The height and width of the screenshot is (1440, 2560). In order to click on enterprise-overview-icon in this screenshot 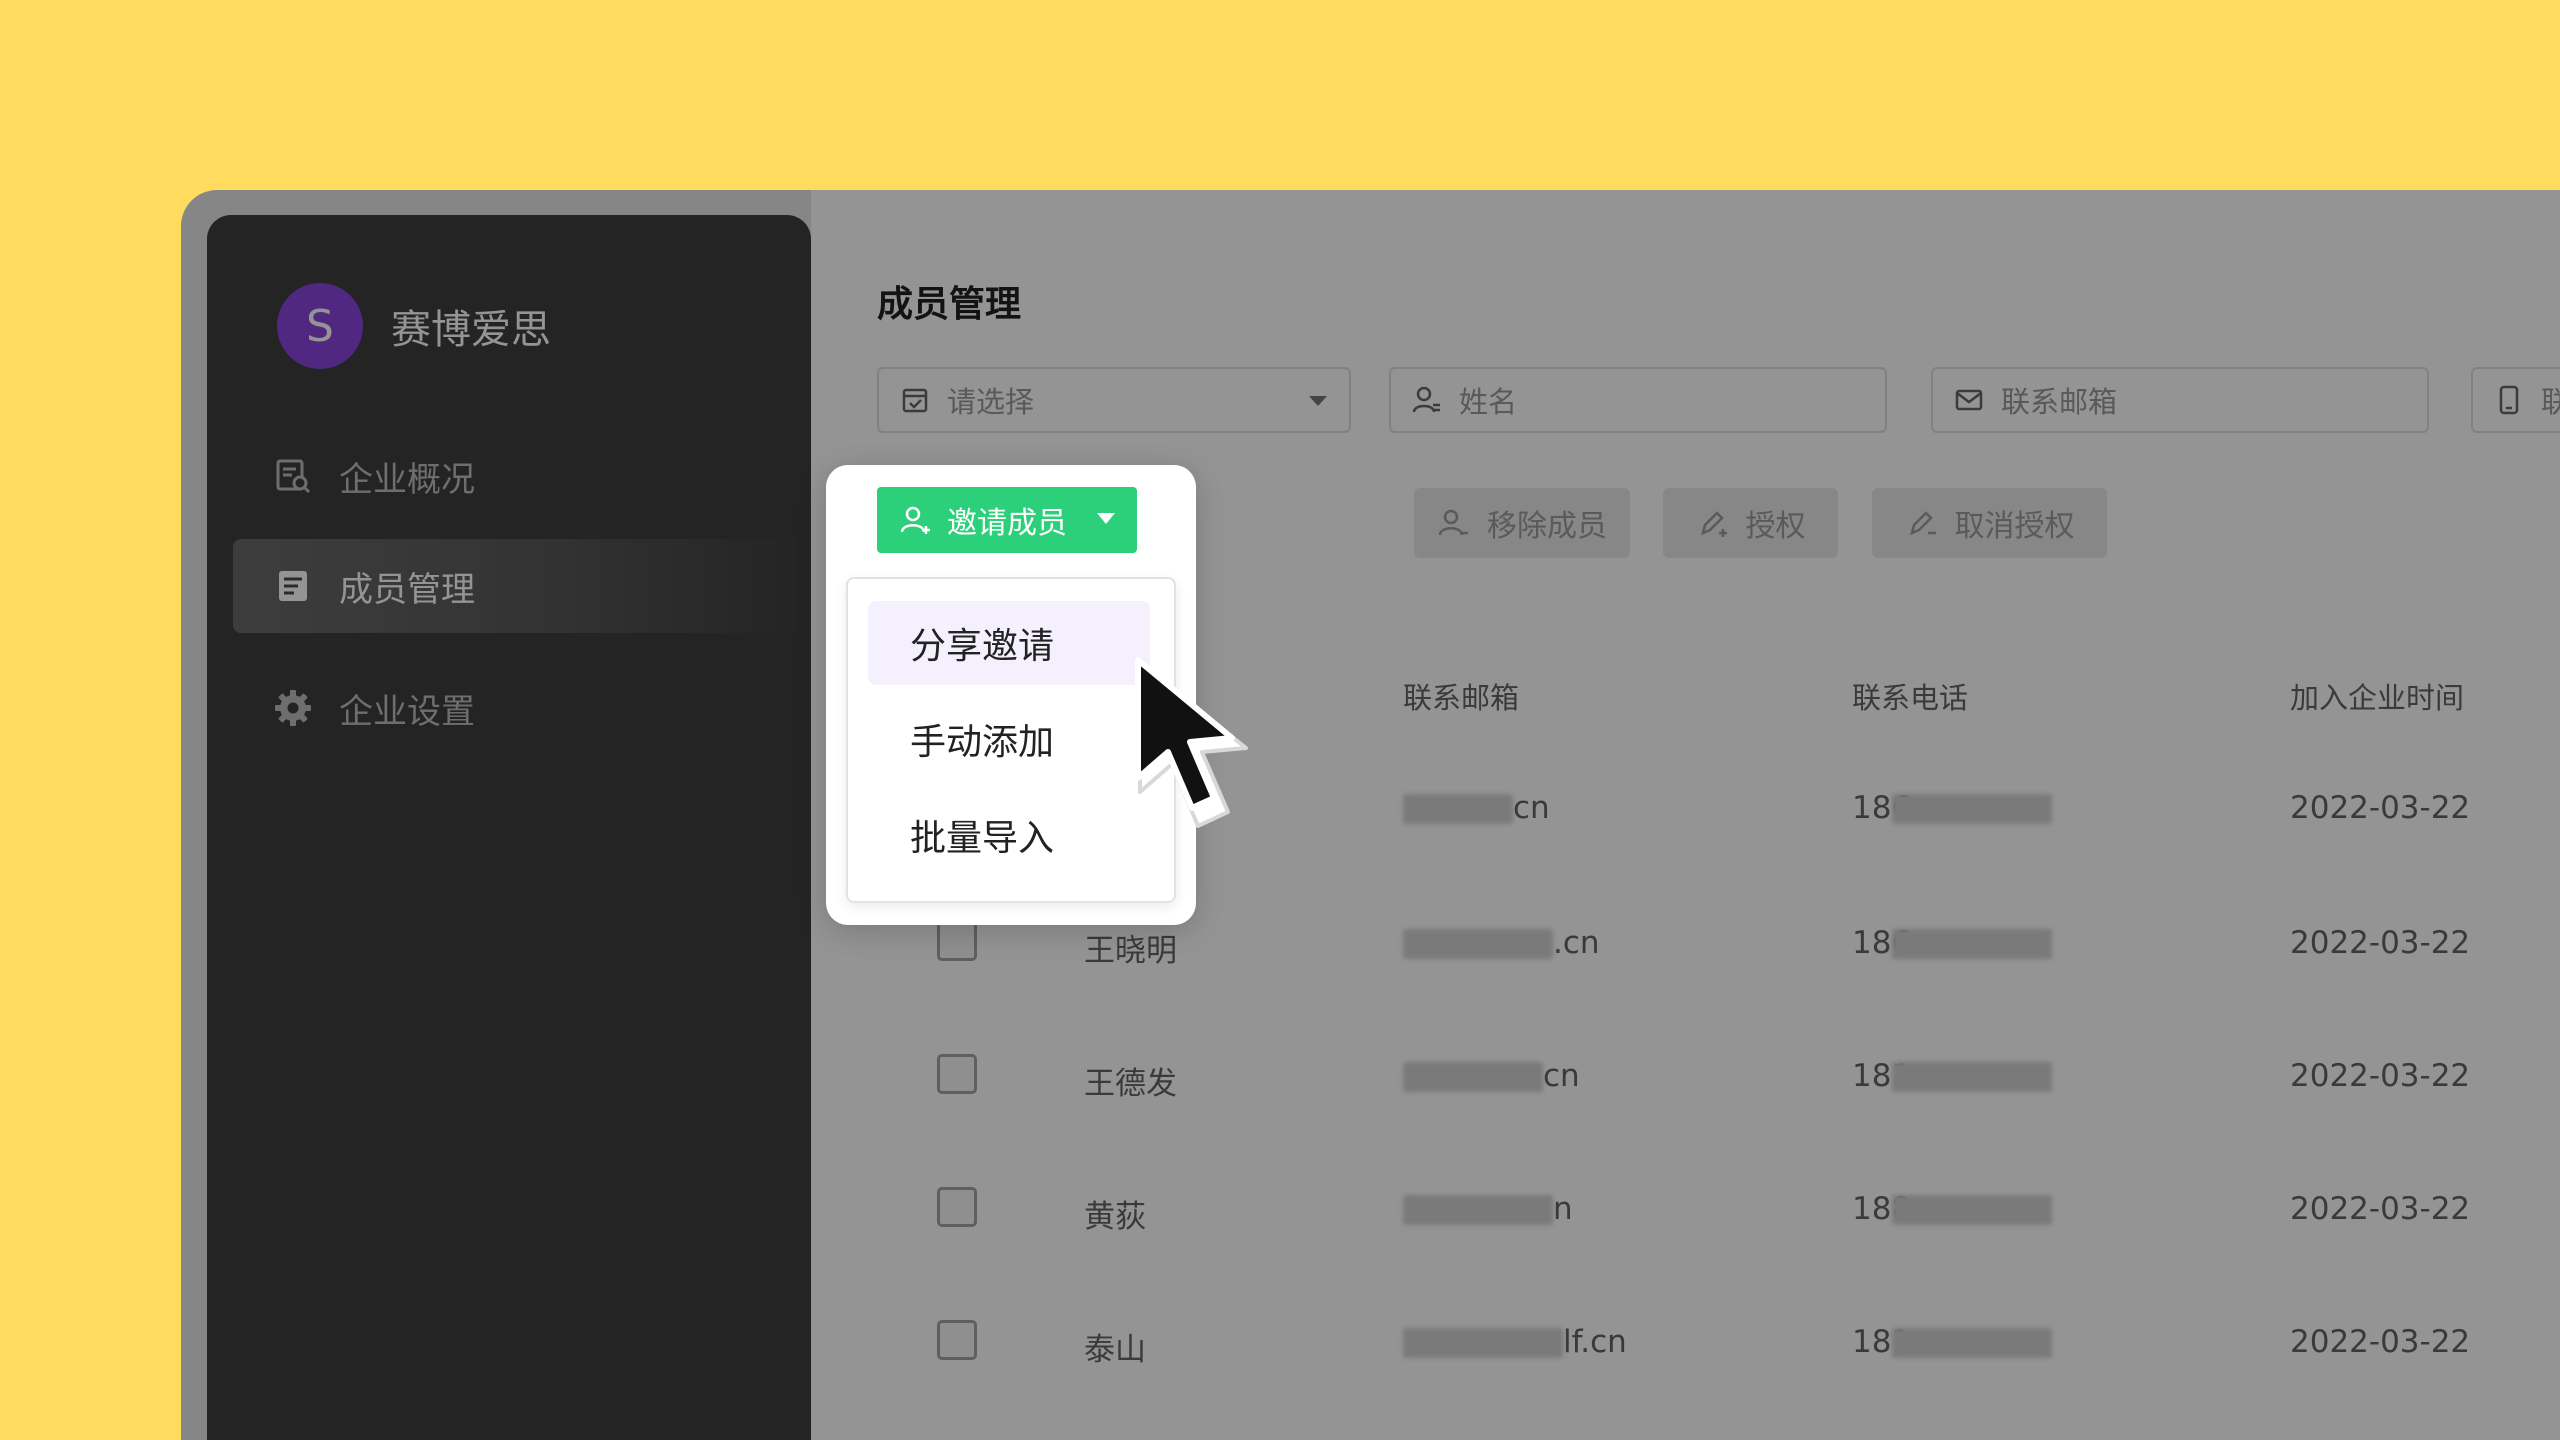, I will do `click(293, 476)`.